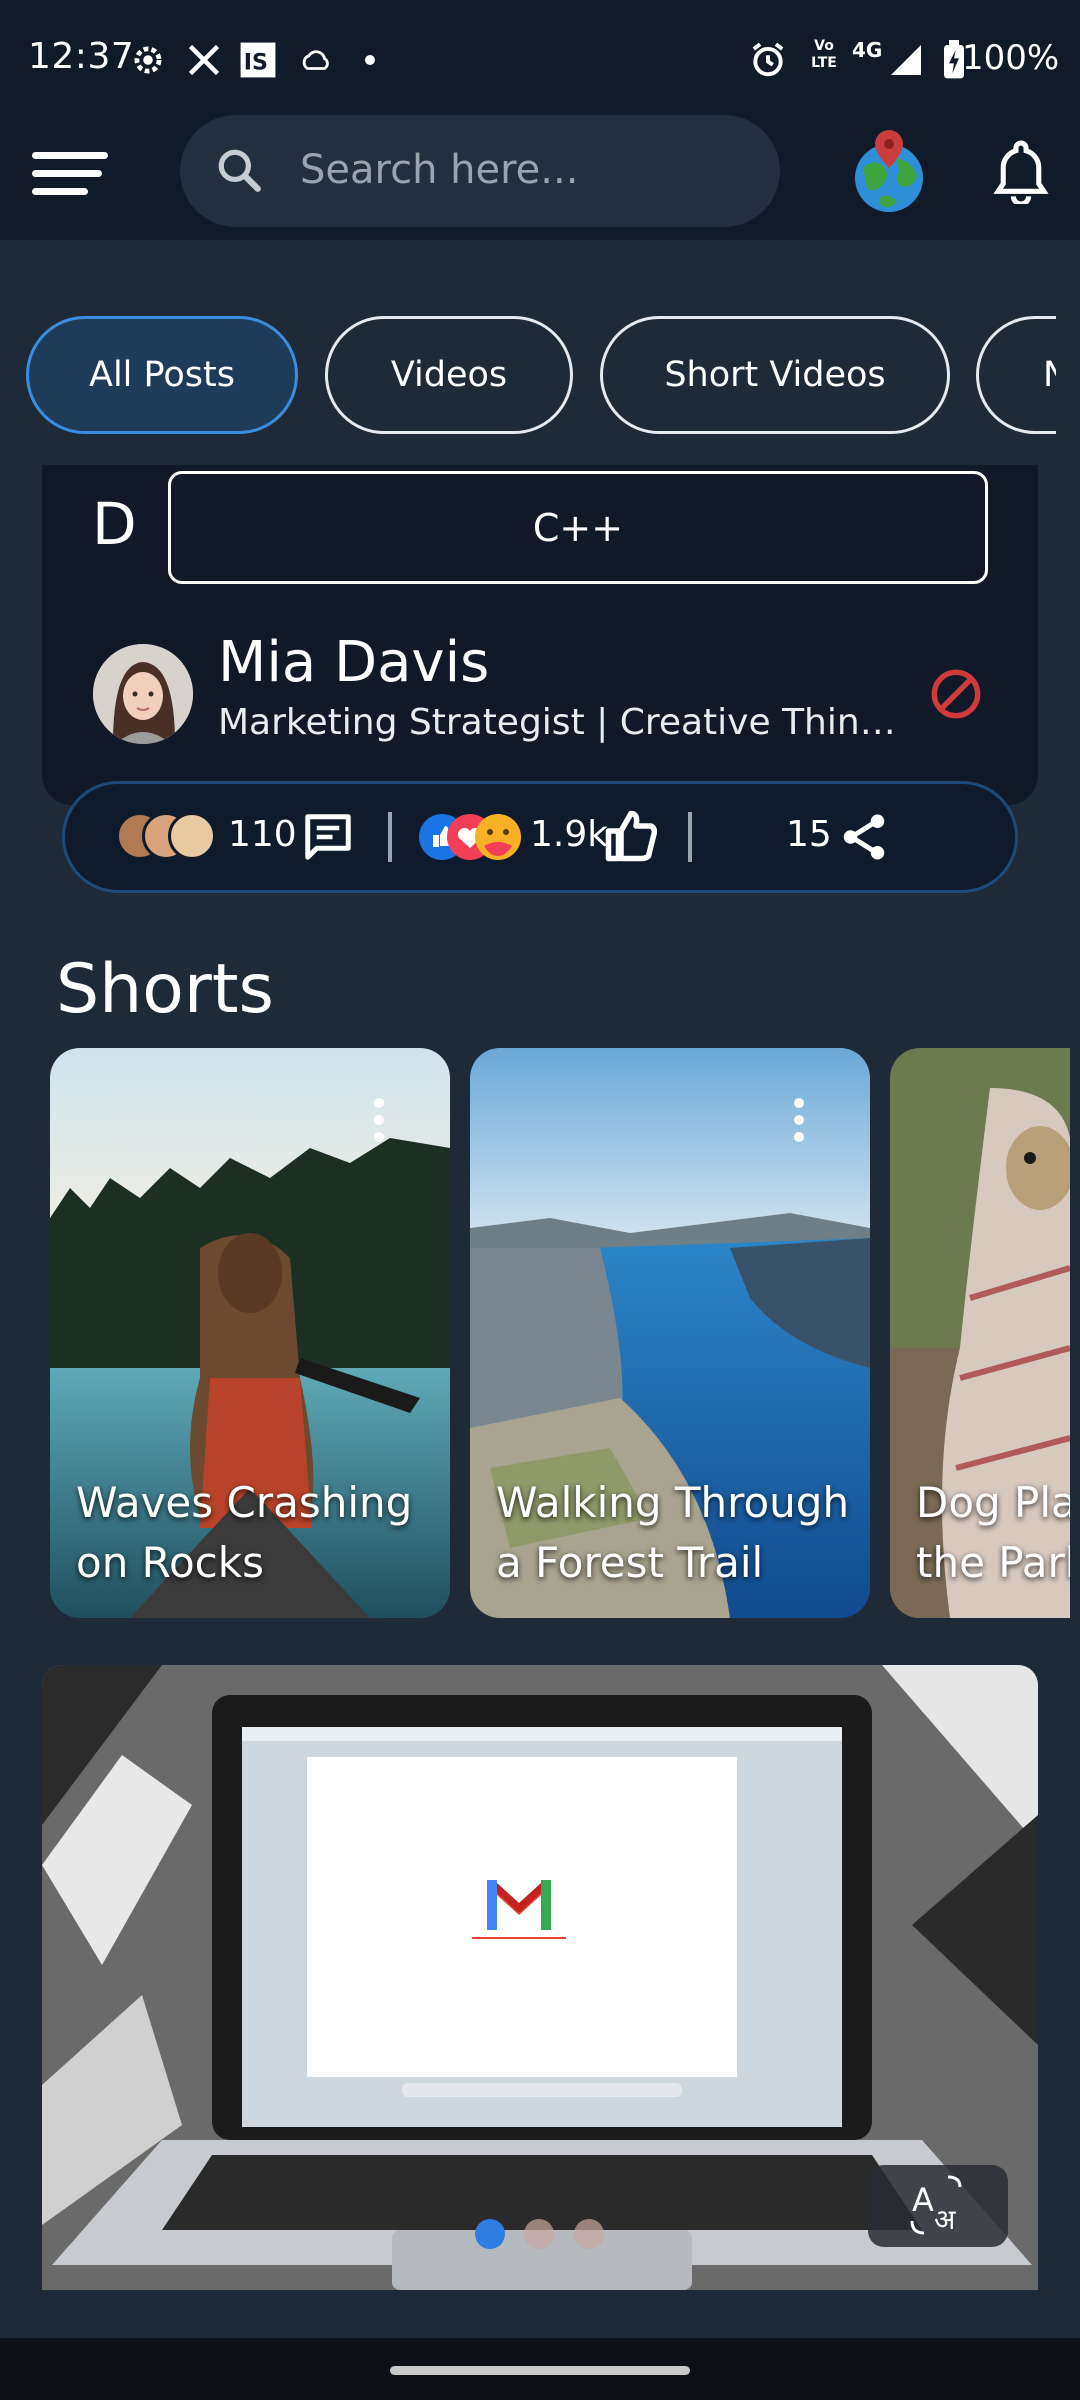 The image size is (1080, 2400). Describe the element at coordinates (262, 834) in the screenshot. I see `comment-count: 110` at that location.